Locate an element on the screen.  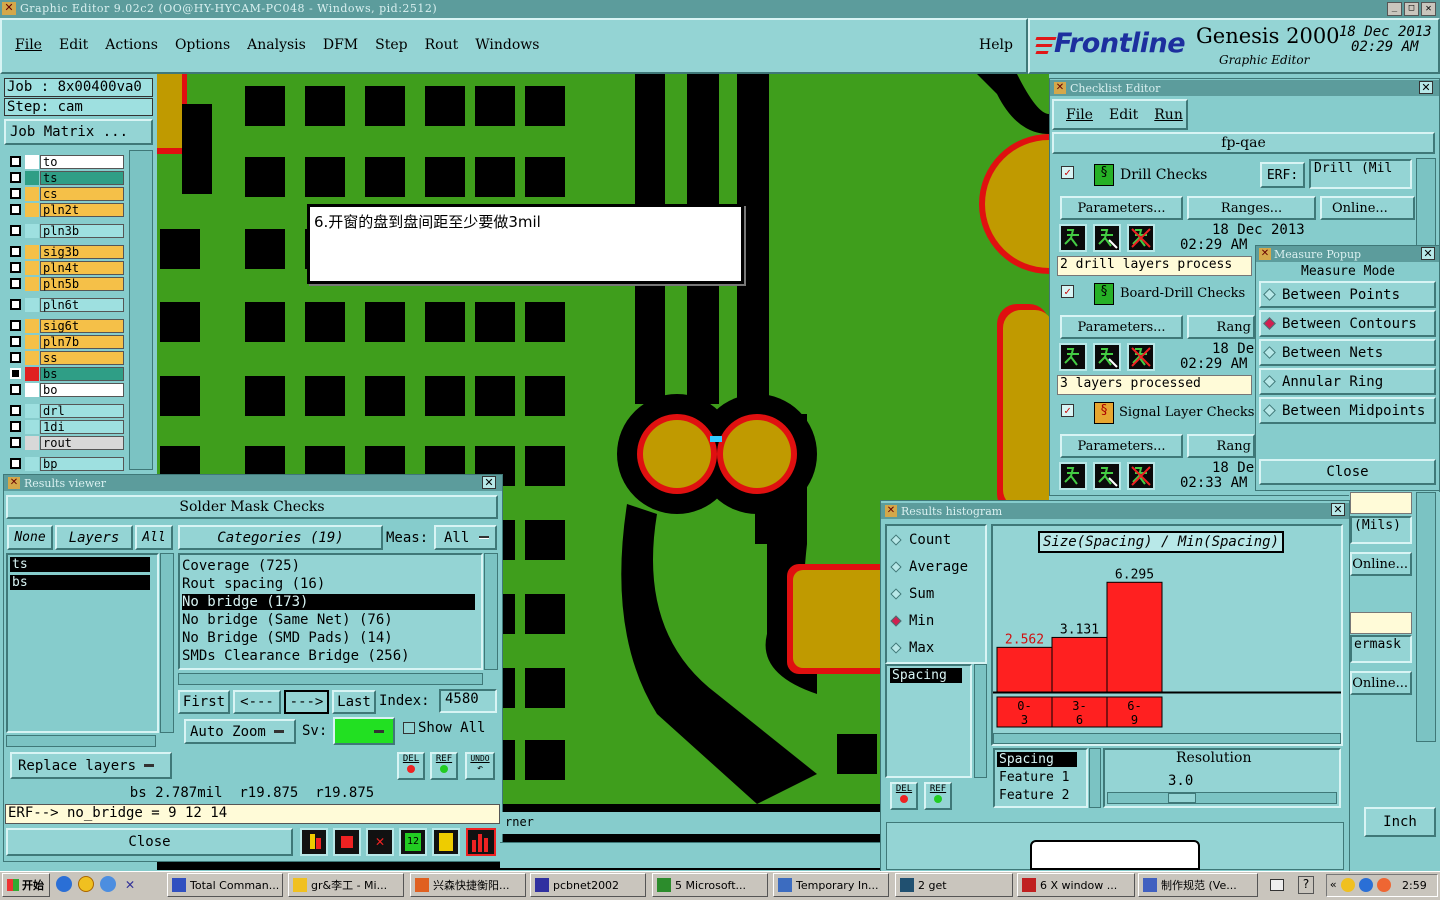
tray-expand-icon: « is located at coordinates (1333, 885).